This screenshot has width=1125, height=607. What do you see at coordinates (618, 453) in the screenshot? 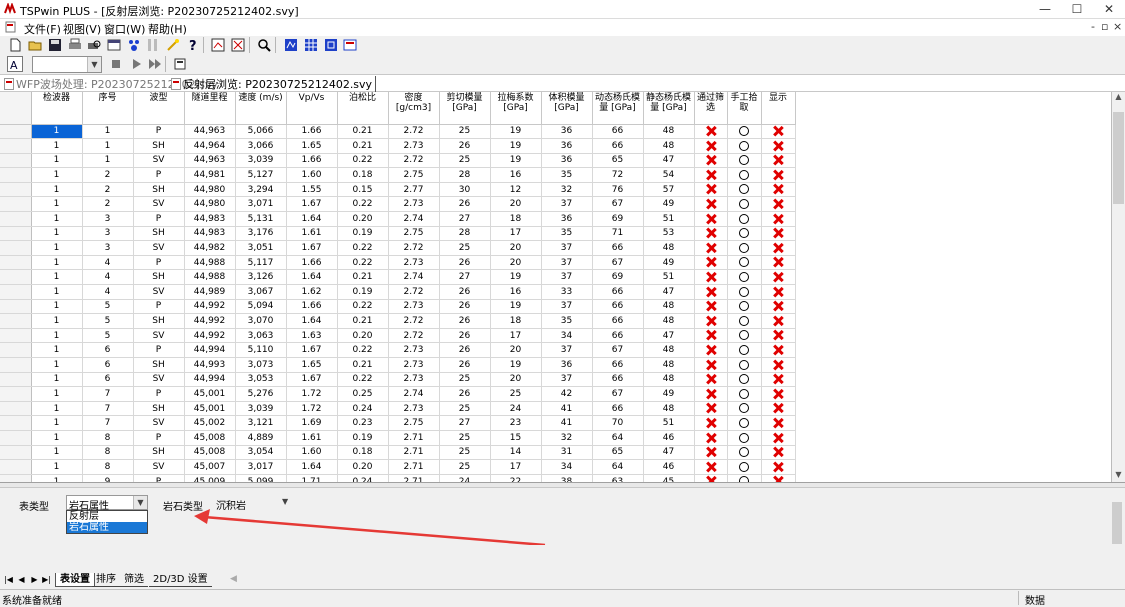
I see `cell-dyn_young: 65` at bounding box center [618, 453].